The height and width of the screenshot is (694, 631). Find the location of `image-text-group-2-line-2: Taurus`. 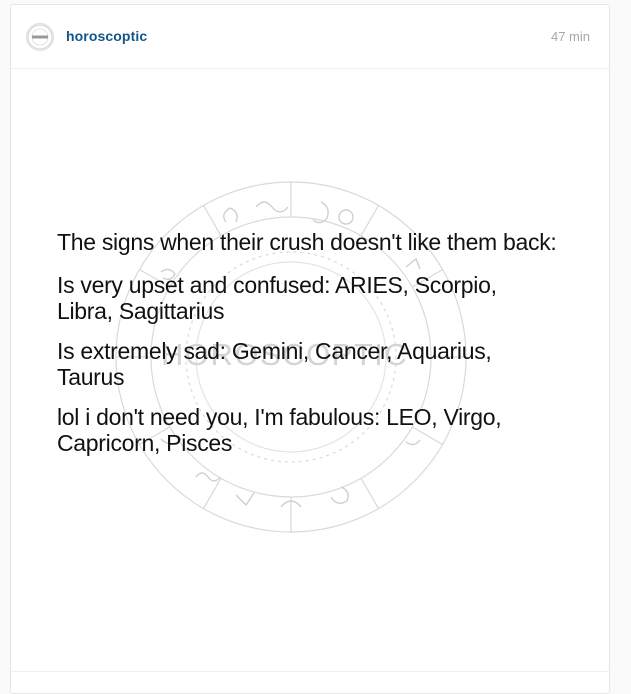

image-text-group-2-line-2: Taurus is located at coordinates (91, 377).